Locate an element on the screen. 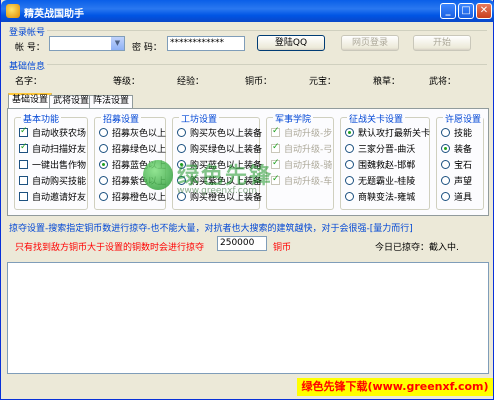 The image size is (494, 400). wish-group: 许愿设置 技能 装备 宝石 声望 道具 is located at coordinates (460, 161).